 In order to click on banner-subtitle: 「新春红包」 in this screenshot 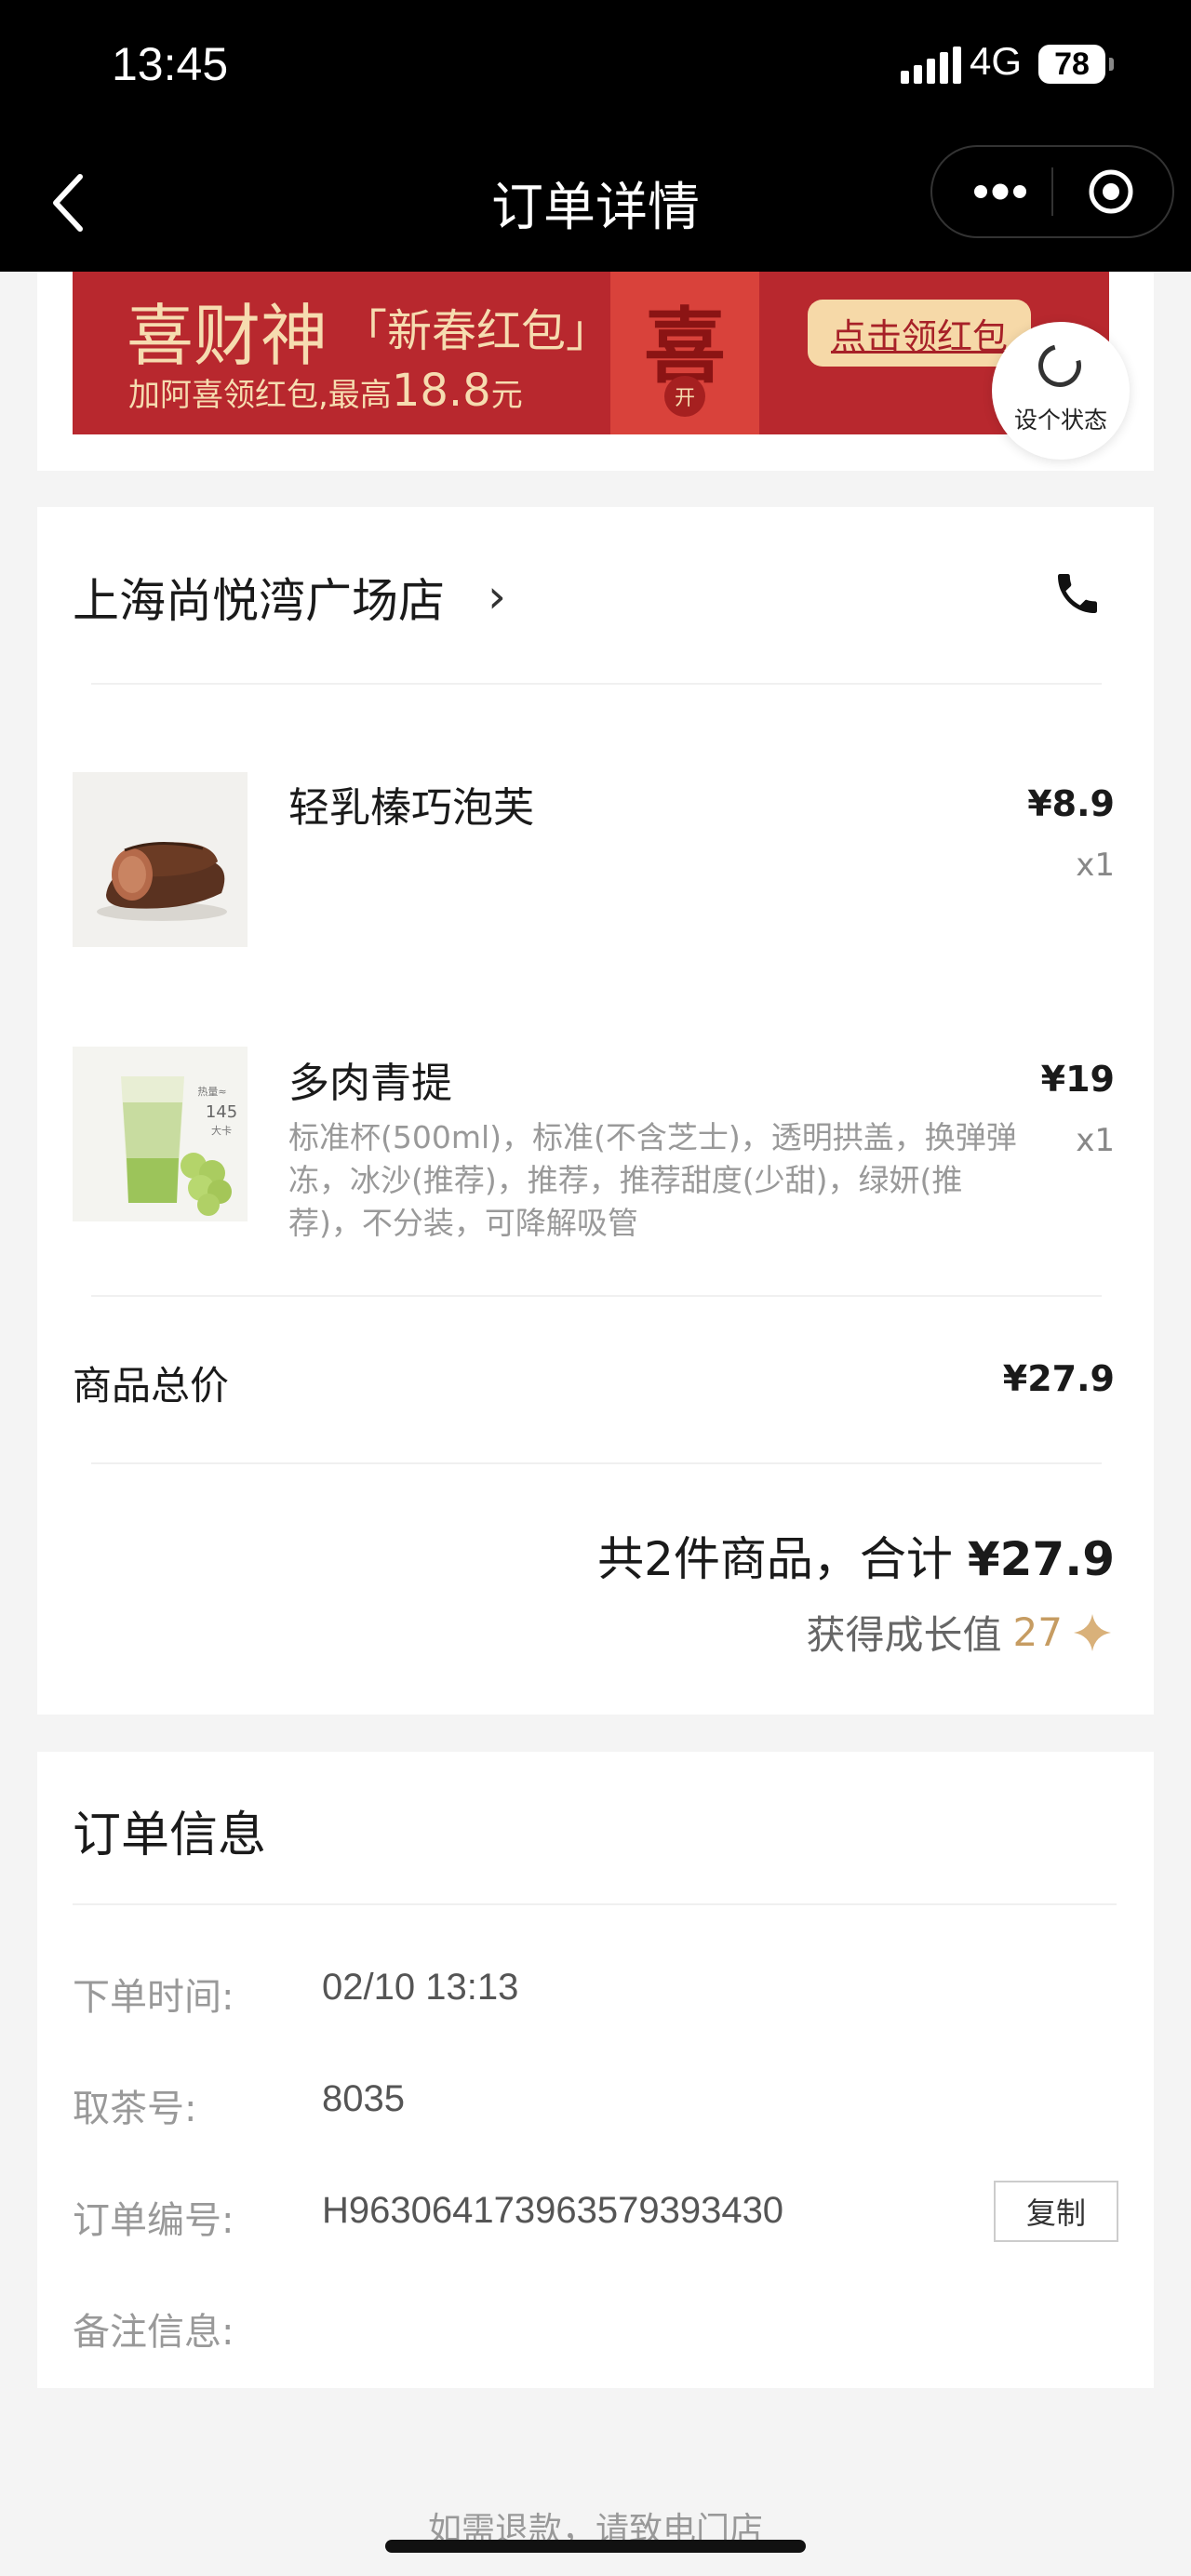, I will do `click(476, 331)`.